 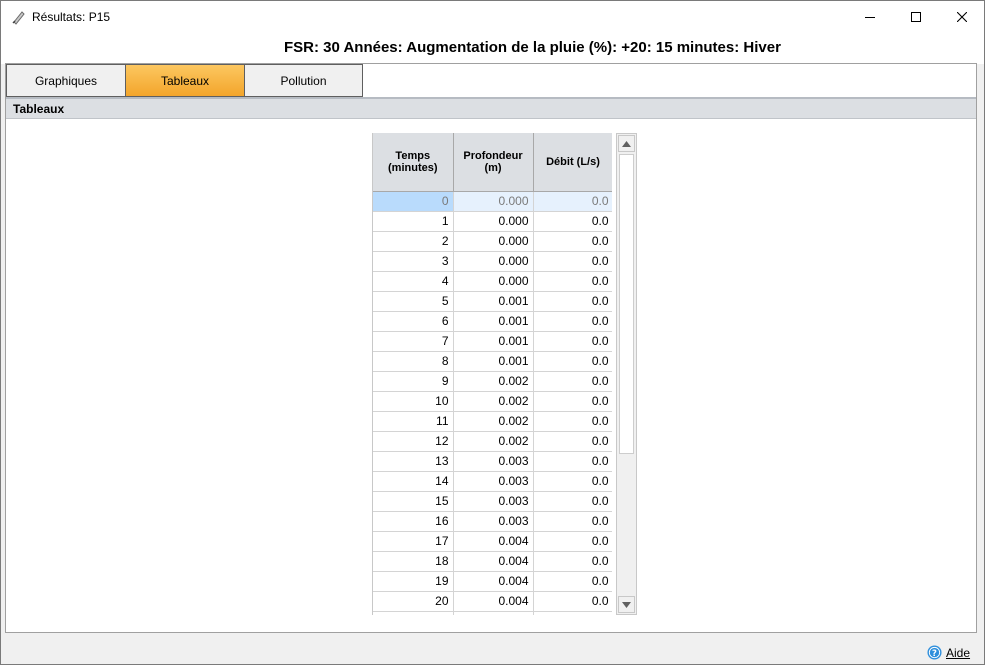 I want to click on table-row: 7 0.001 0.0, so click(x=492, y=341).